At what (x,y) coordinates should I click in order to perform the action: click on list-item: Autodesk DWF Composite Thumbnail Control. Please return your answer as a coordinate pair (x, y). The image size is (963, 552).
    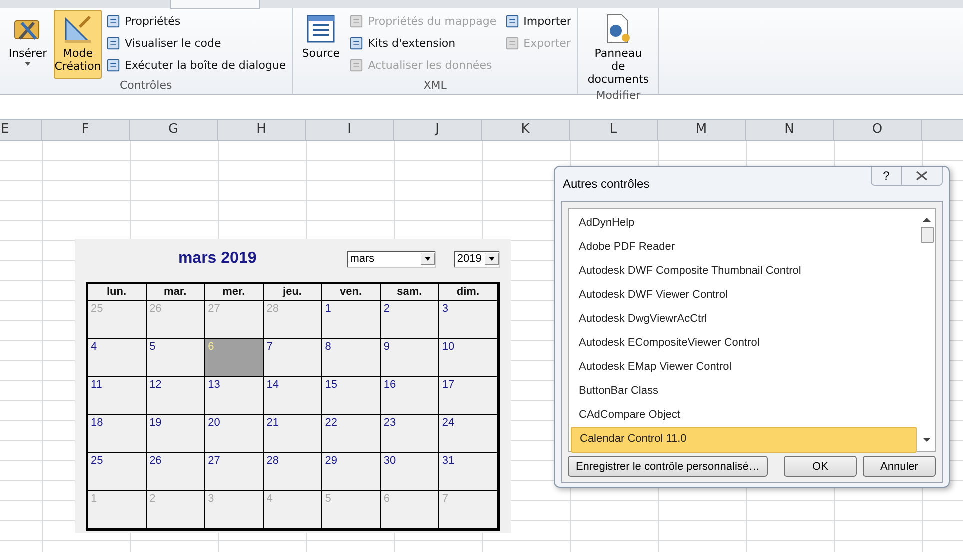
    Looking at the image, I should click on (744, 271).